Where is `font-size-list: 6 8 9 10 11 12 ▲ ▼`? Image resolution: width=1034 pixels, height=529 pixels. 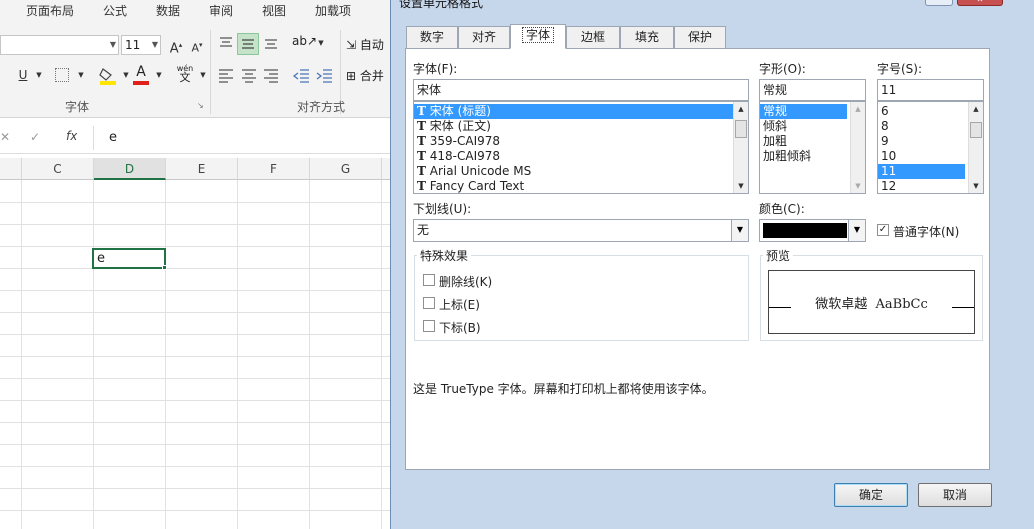
font-size-list: 6 8 9 10 11 12 ▲ ▼ is located at coordinates (930, 147).